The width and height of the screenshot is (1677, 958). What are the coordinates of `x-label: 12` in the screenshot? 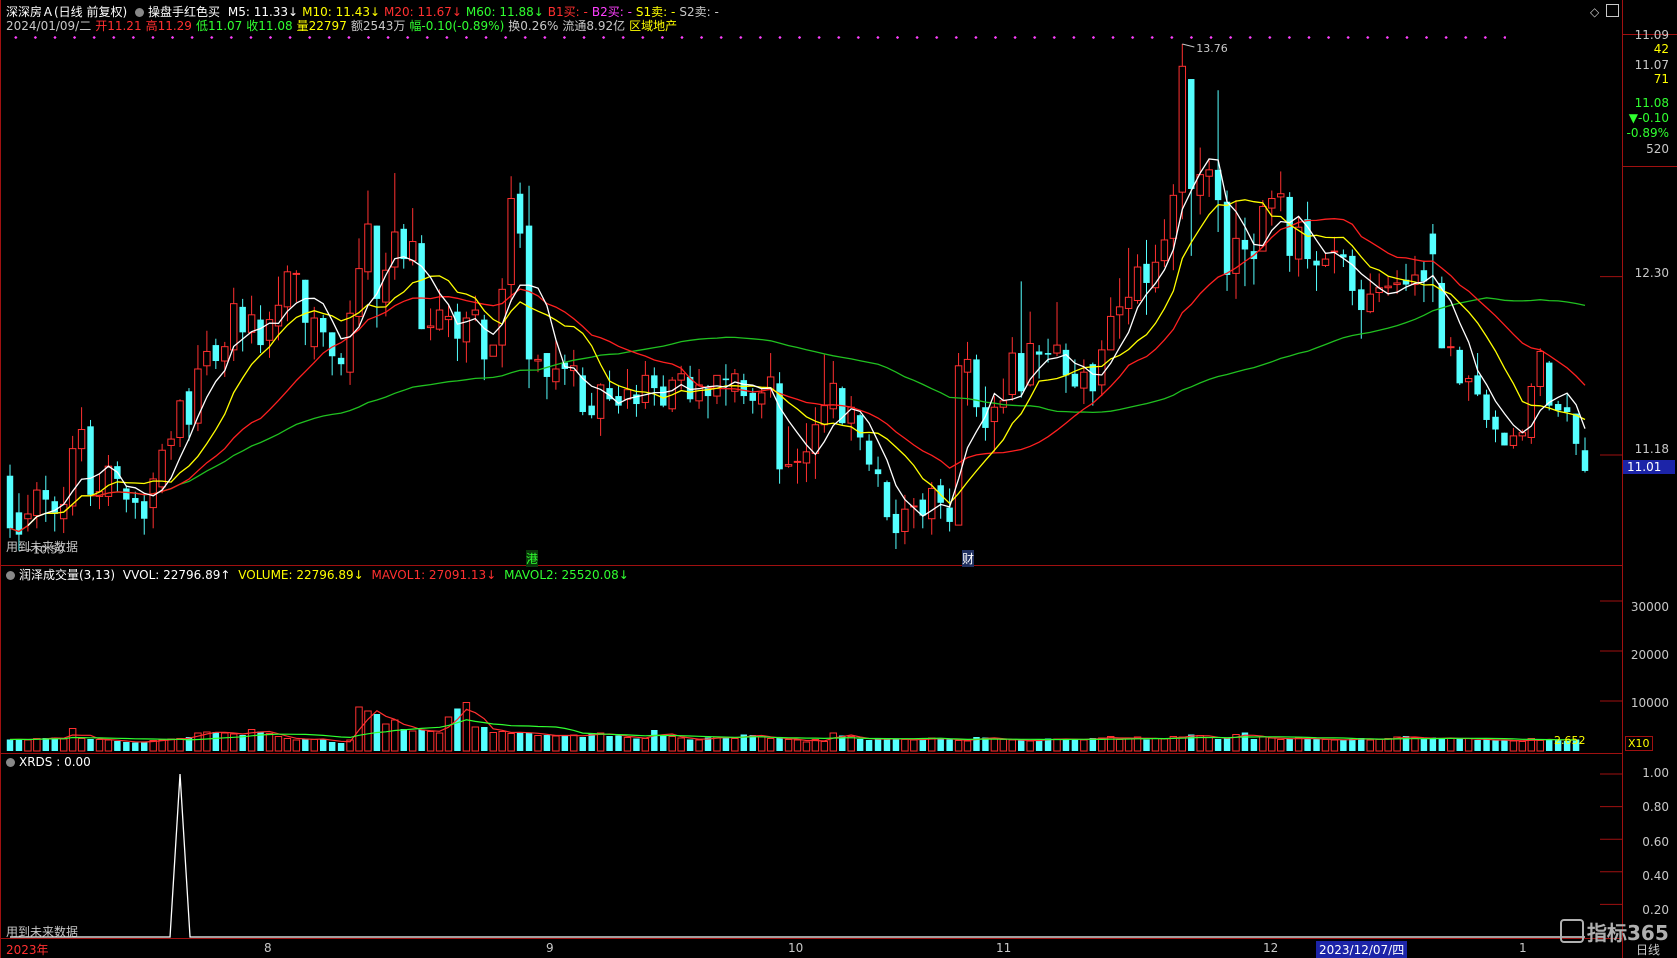 It's located at (1271, 948).